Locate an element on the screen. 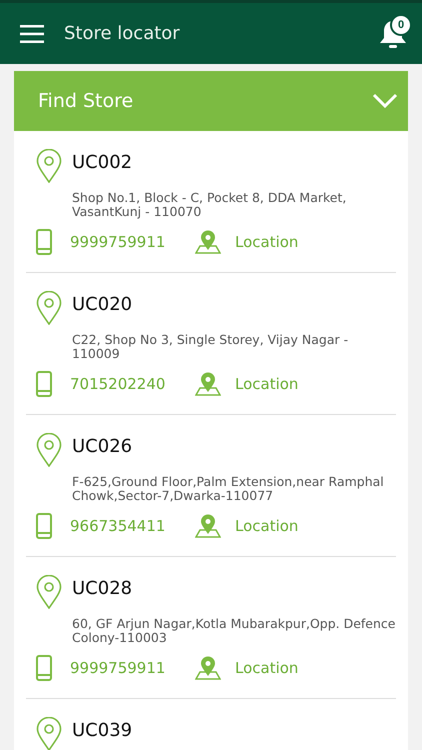 This screenshot has width=422, height=750. store-phone: 9667354411 is located at coordinates (132, 526).